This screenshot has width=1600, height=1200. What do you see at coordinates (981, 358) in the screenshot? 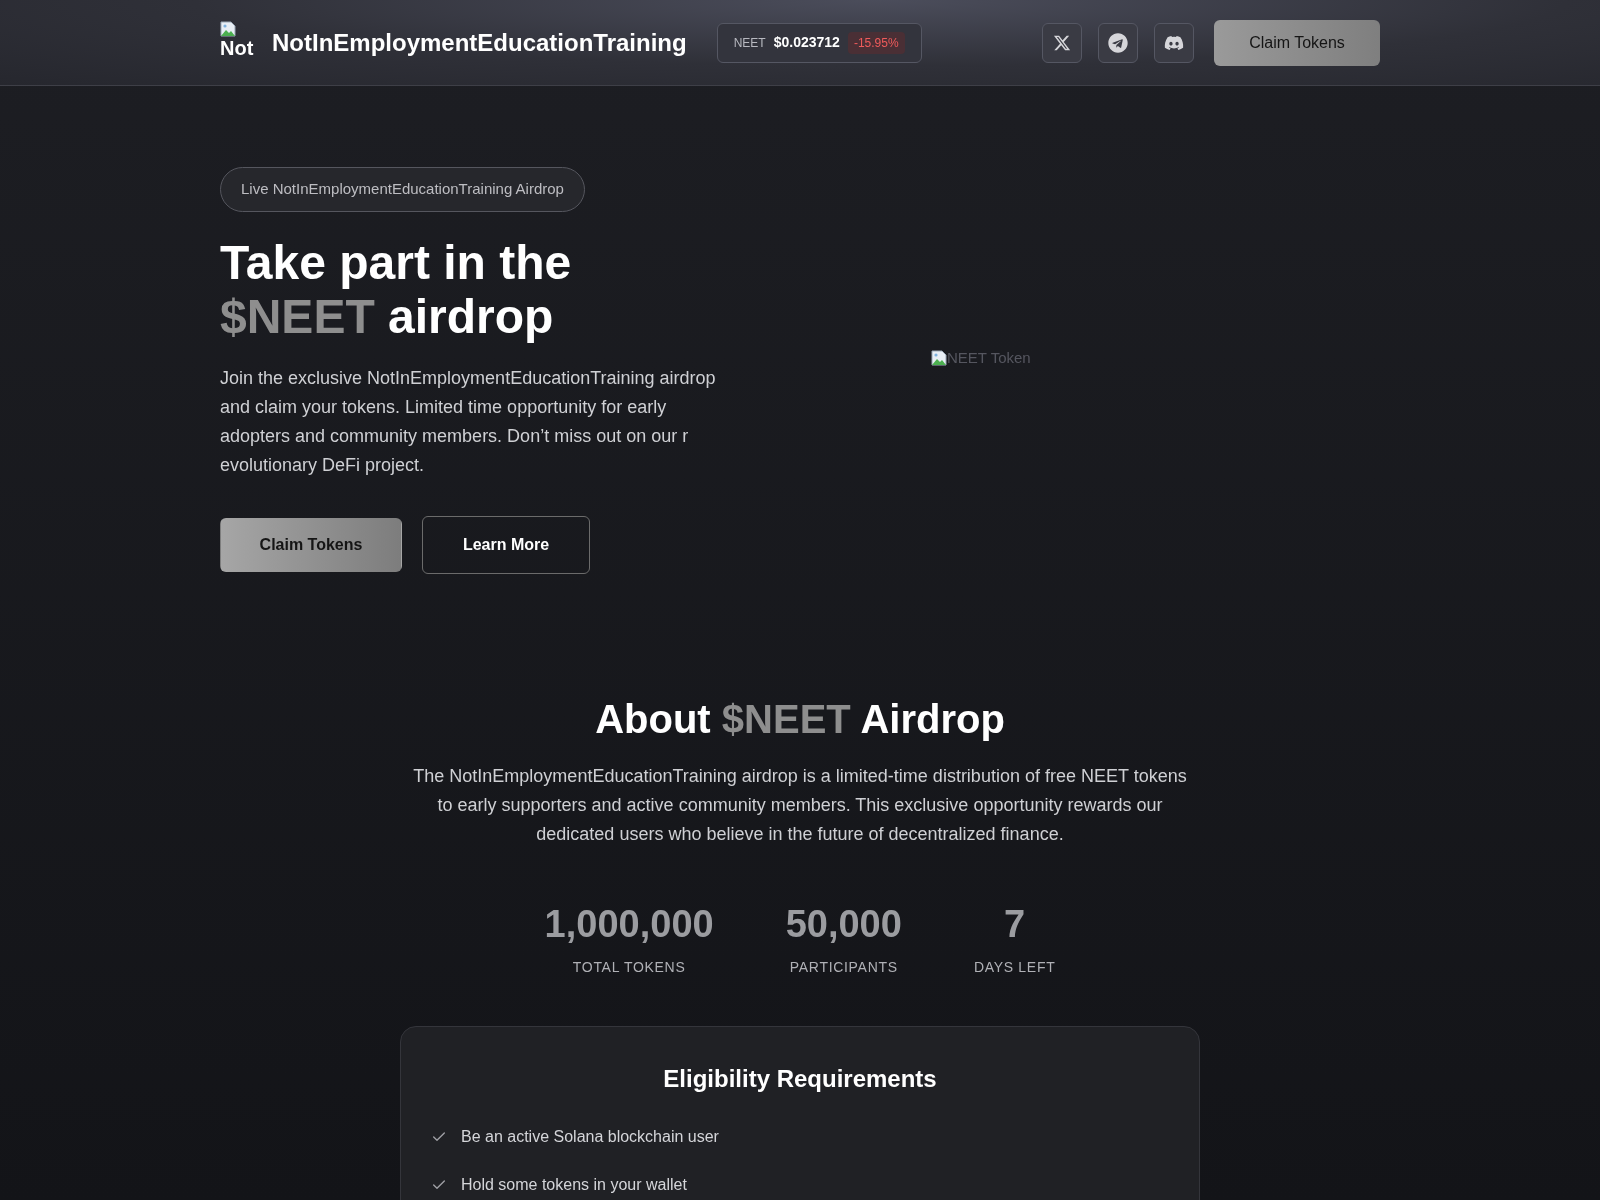
I see `broken-token-image: NEET Token` at bounding box center [981, 358].